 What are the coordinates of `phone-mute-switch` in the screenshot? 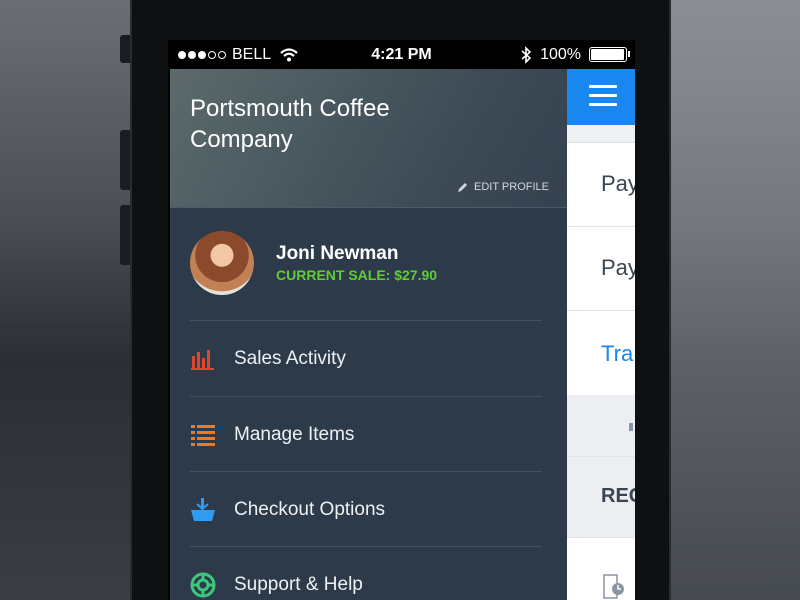 It's located at (125, 49).